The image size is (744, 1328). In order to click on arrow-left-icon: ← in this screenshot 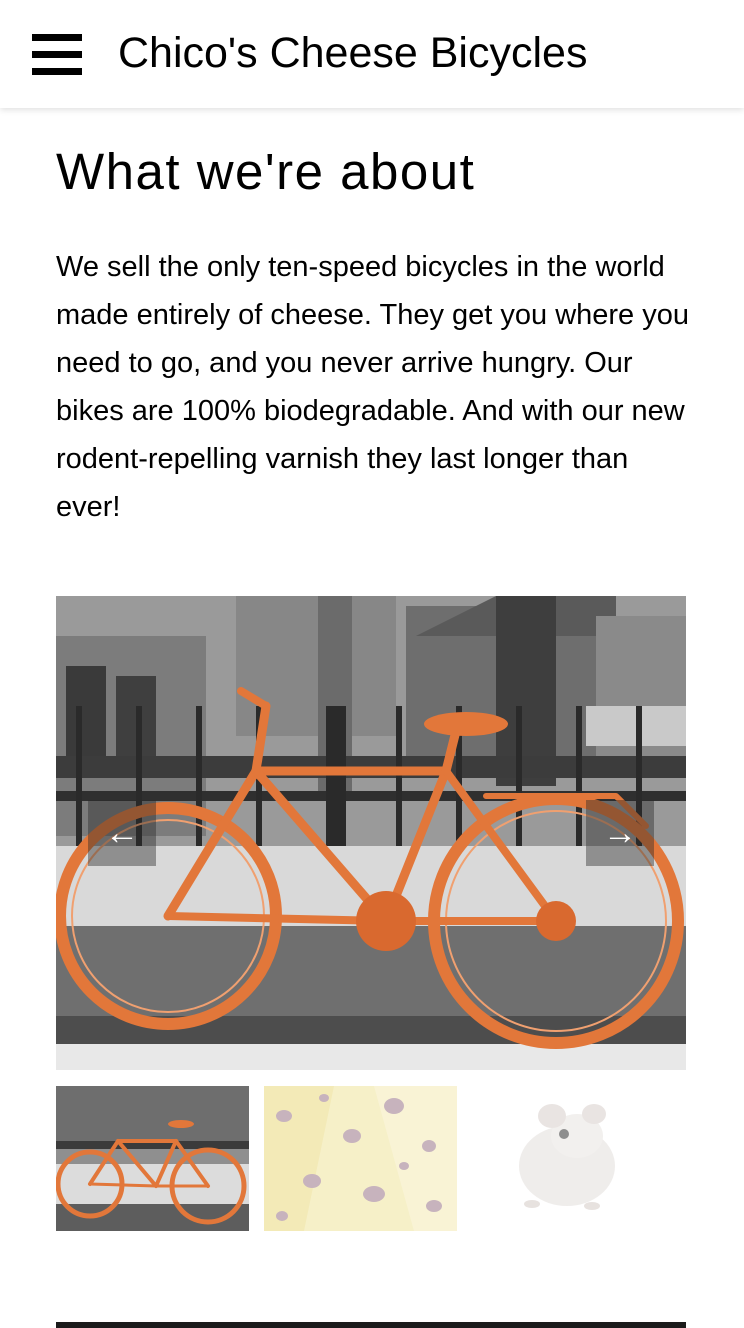, I will do `click(122, 833)`.